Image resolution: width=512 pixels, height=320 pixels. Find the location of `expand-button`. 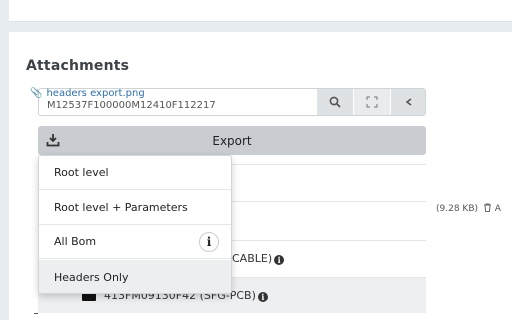

expand-button is located at coordinates (372, 102).